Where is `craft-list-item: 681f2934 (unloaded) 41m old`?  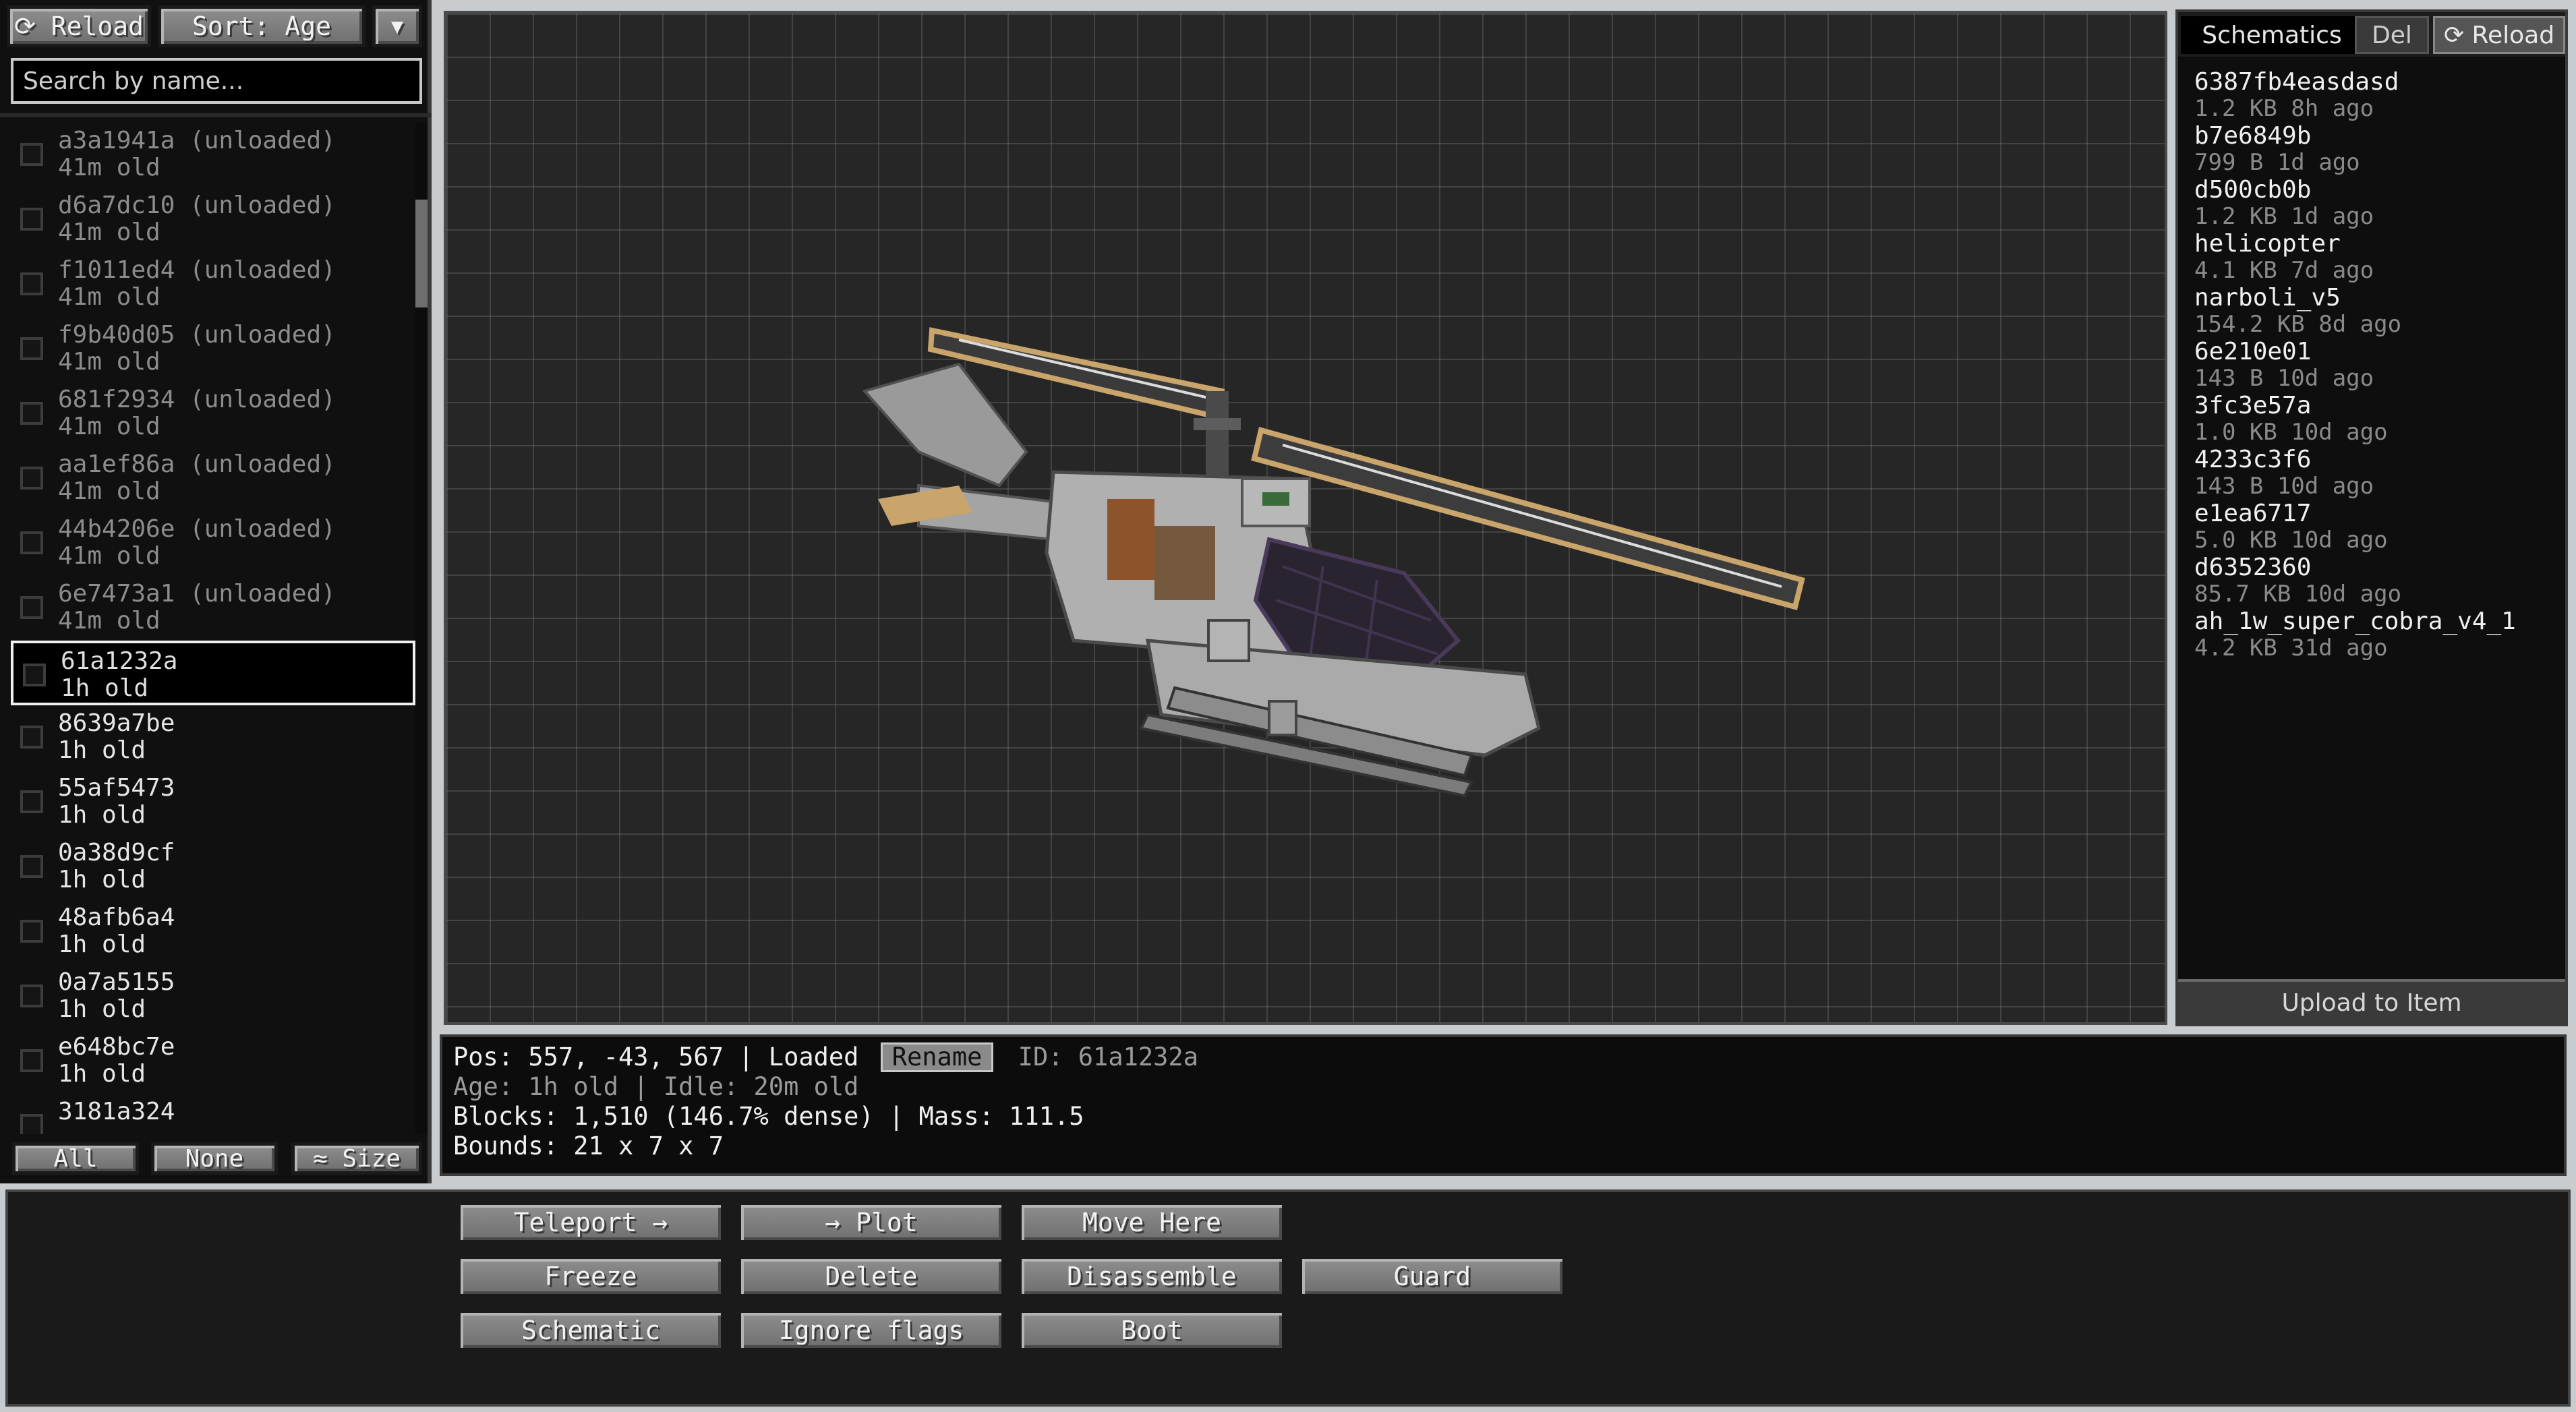
craft-list-item: 681f2934 (unloaded) 41m old is located at coordinates (213, 414).